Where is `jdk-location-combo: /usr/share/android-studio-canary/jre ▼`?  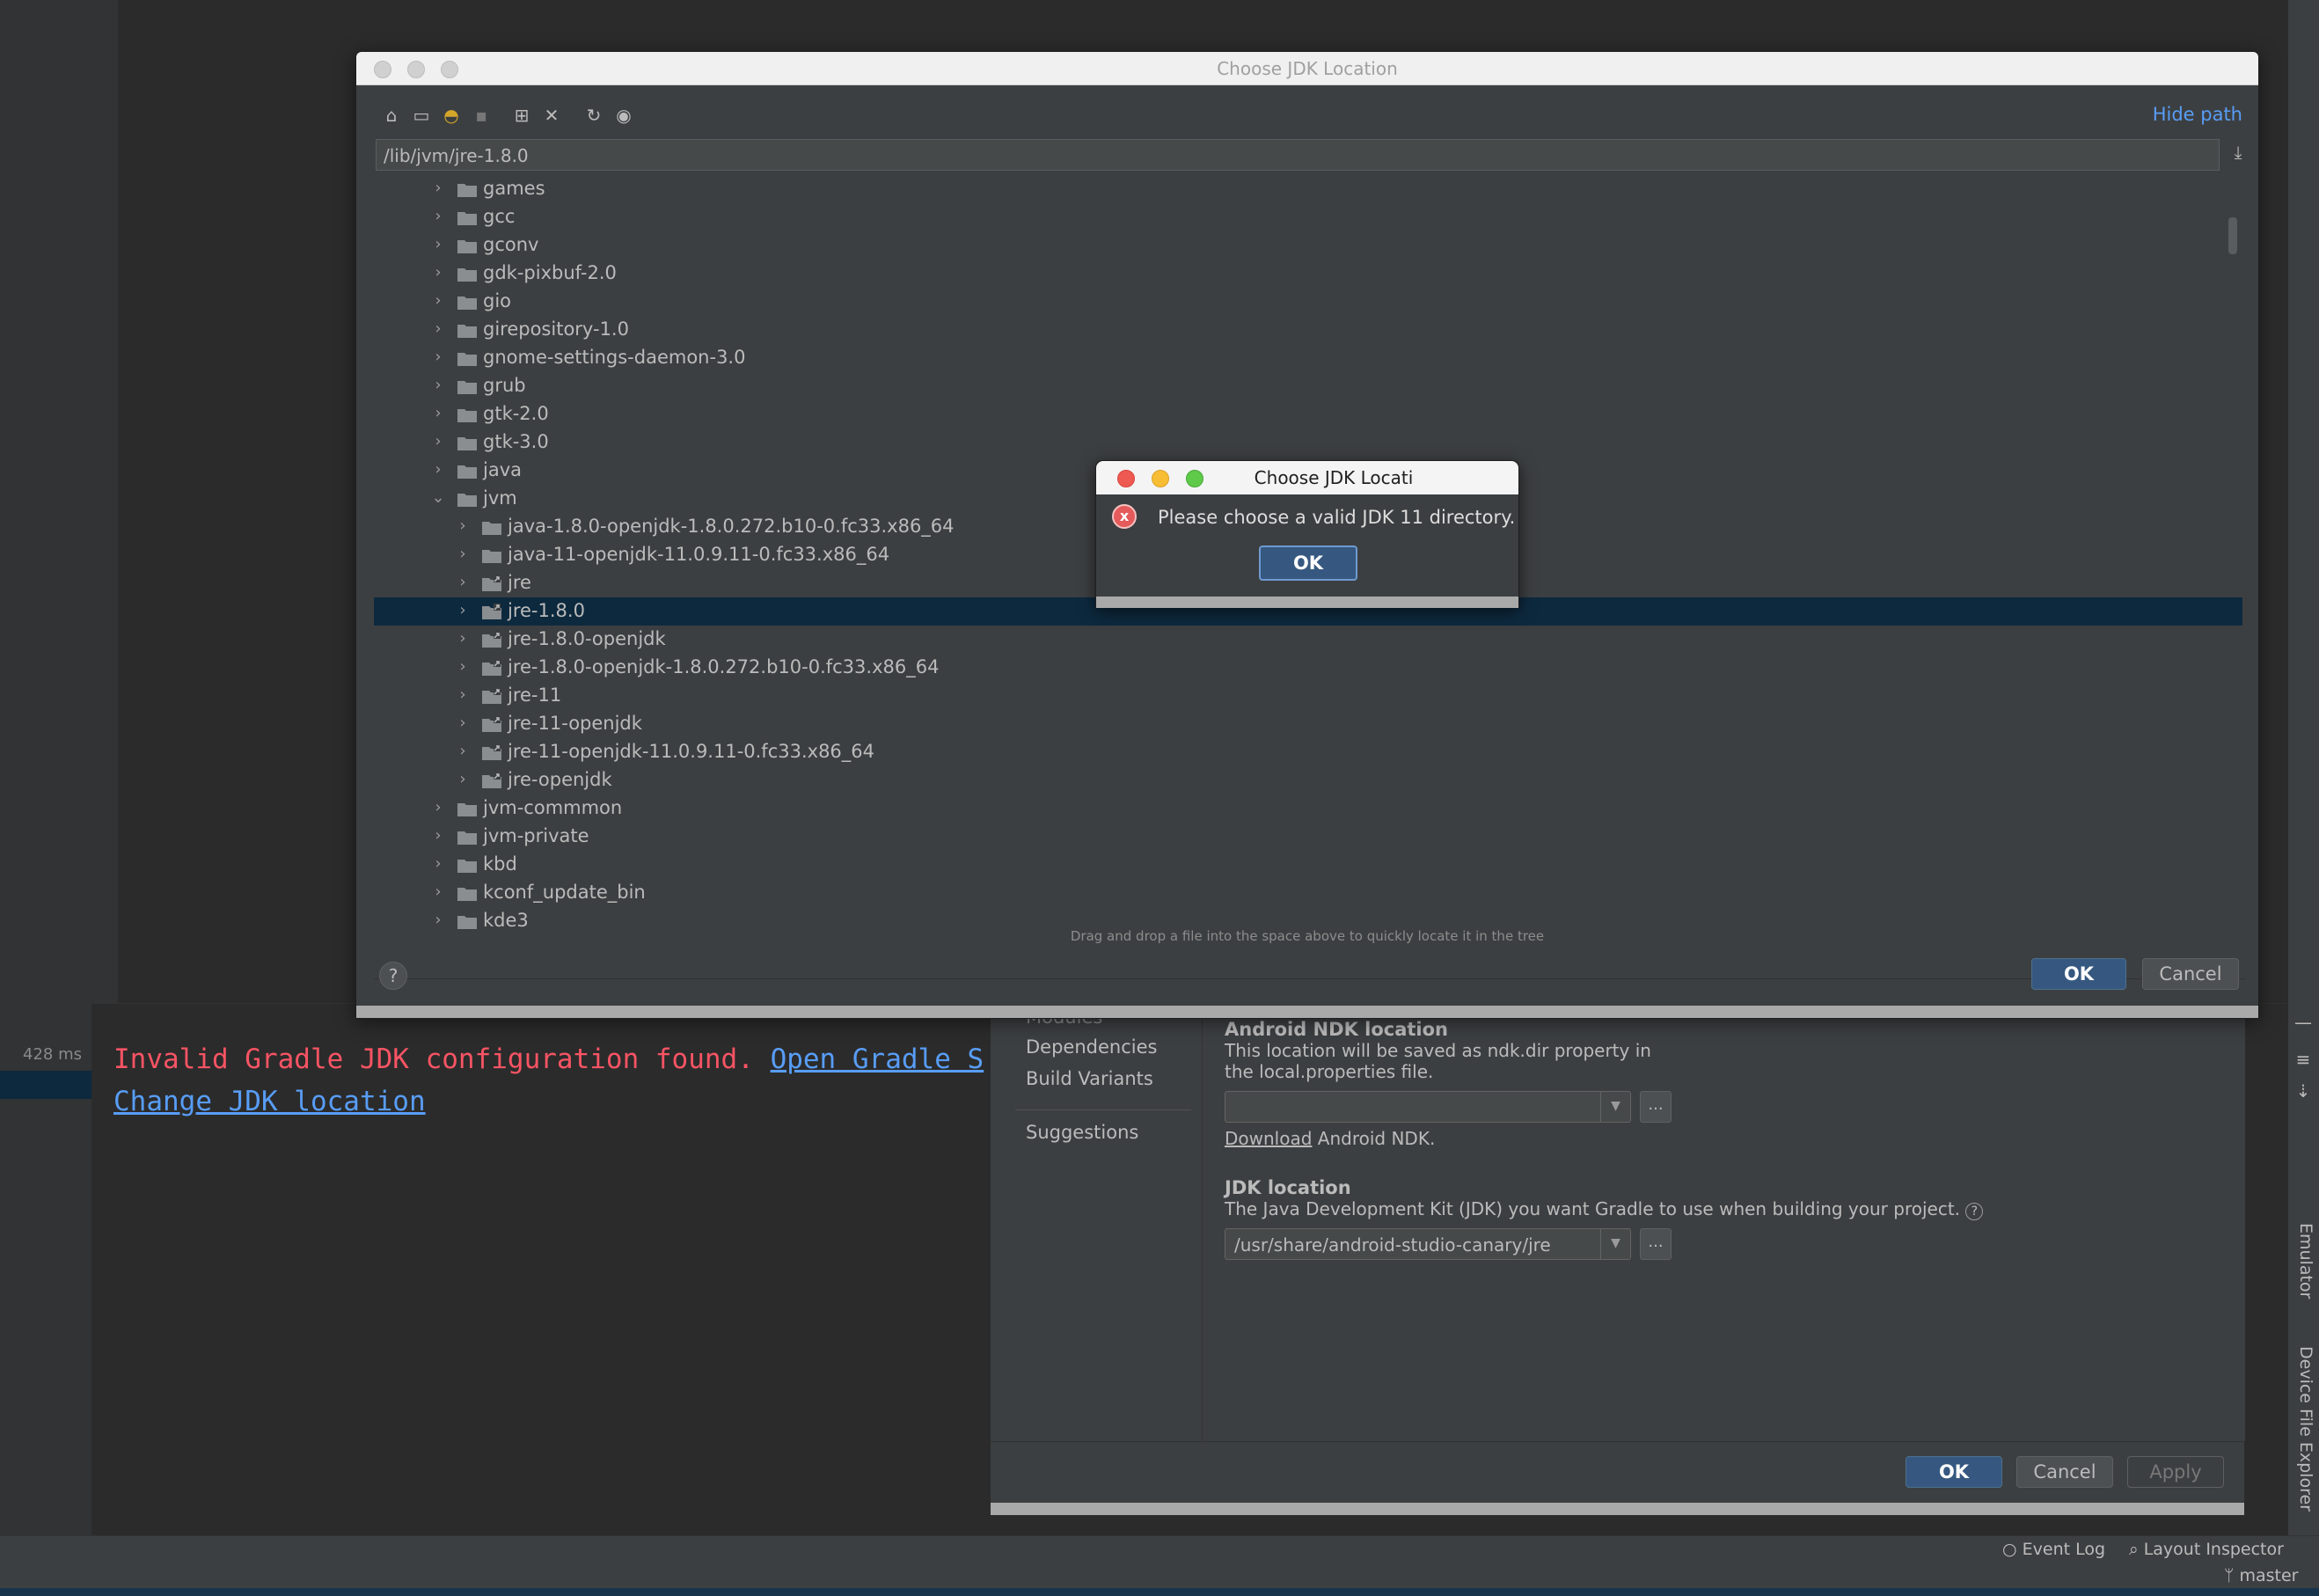
jdk-location-combo: /usr/share/android-studio-canary/jre ▼ is located at coordinates (1428, 1244).